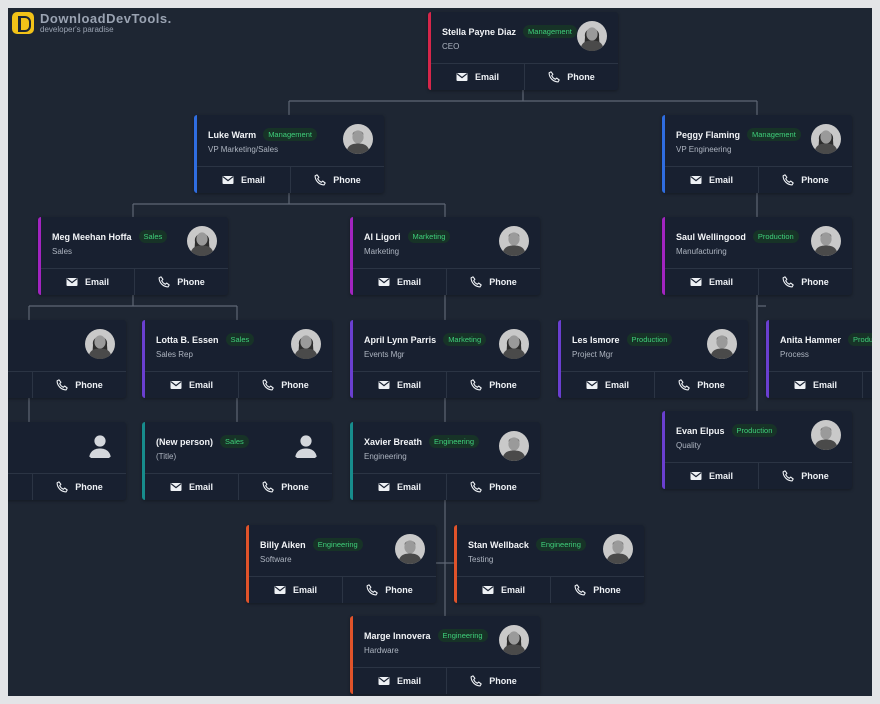 This screenshot has height=704, width=880. Describe the element at coordinates (446, 642) in the screenshot. I see `card-info: Marge Innovera Engineering Hardware` at that location.